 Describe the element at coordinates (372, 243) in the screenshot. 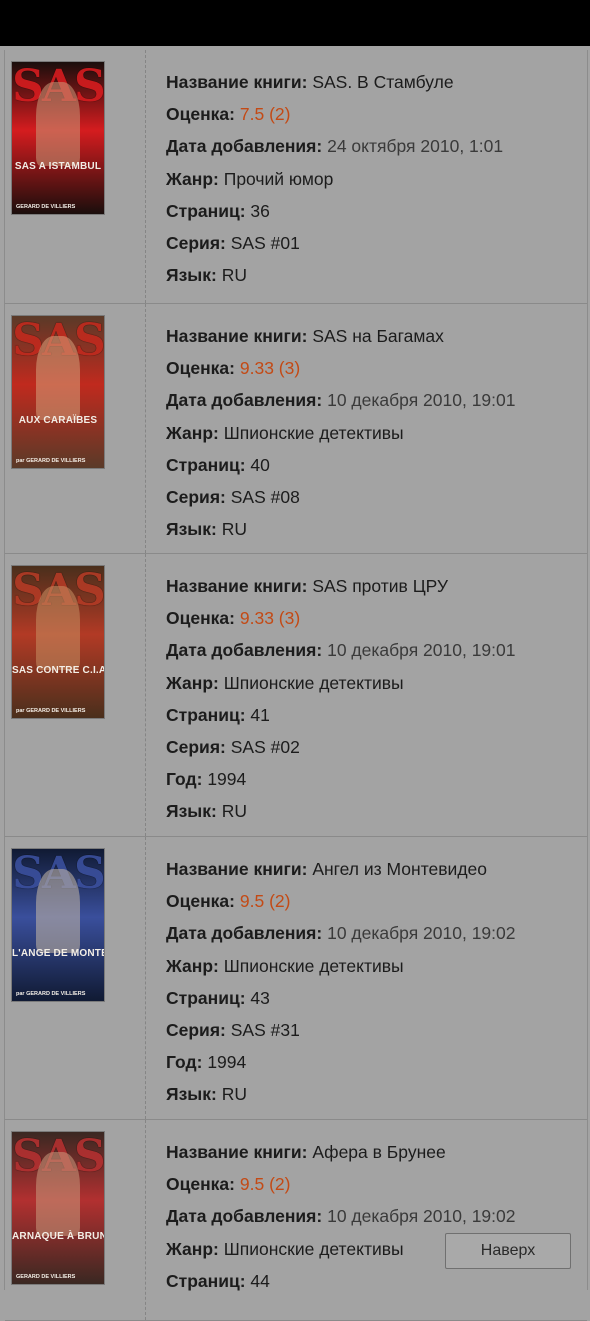

I see `field-series: Серия: SAS #01` at that location.